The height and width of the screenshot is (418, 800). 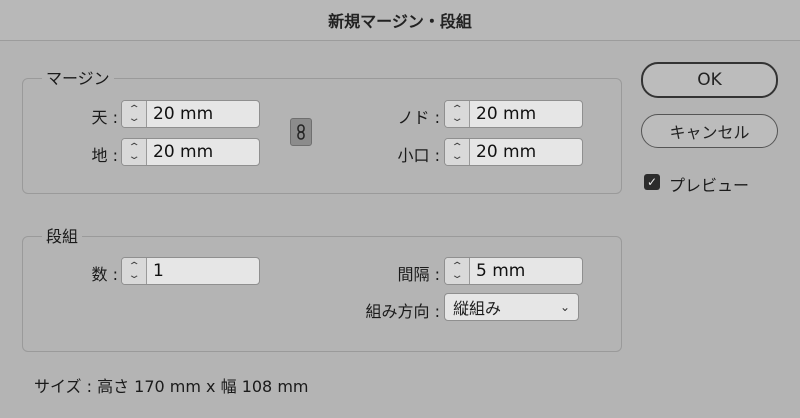 I want to click on inside-margin-label: ノド :, so click(x=418, y=117).